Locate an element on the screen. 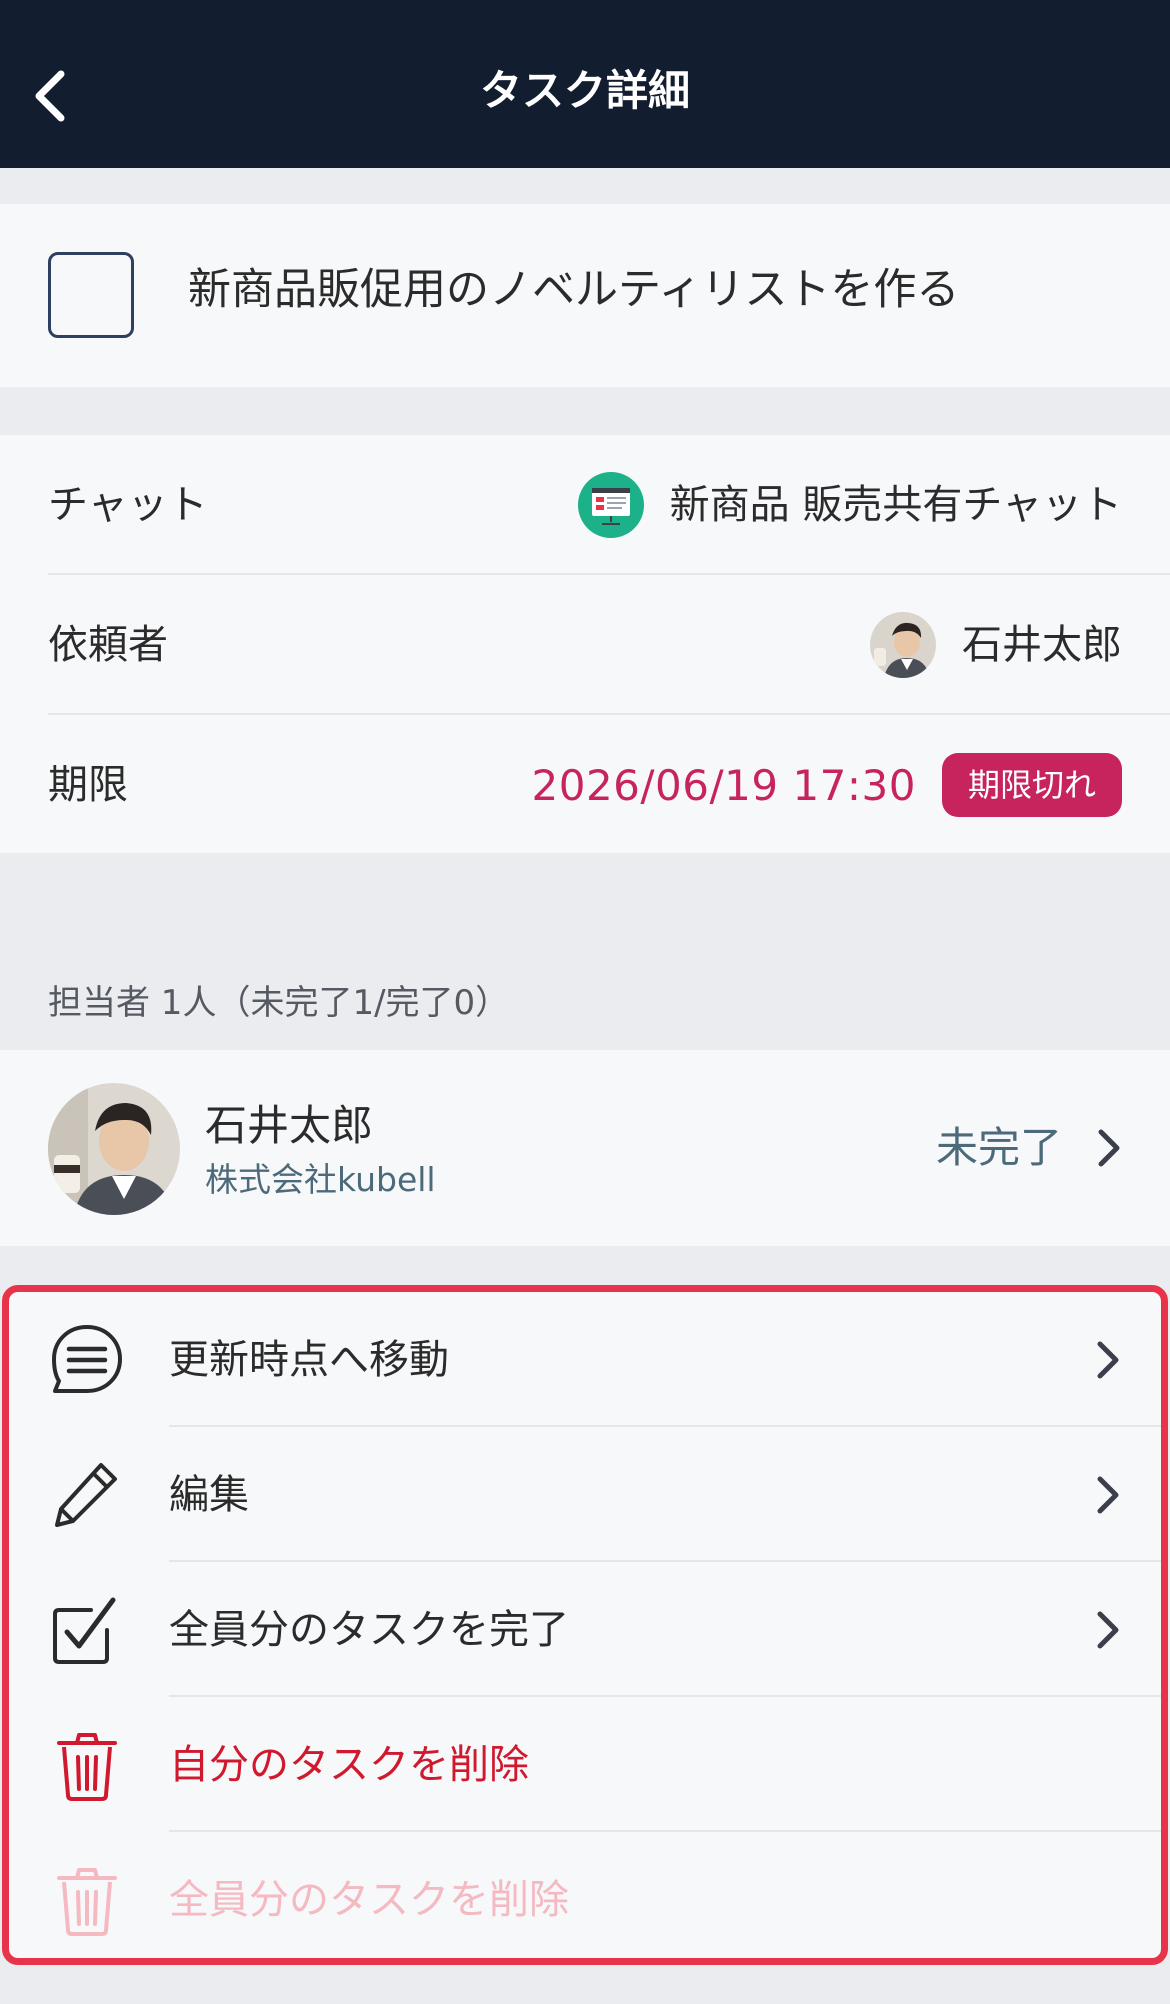  assignee-section-label: 担当者 1人（未完了1/完了0） is located at coordinates (279, 1003).